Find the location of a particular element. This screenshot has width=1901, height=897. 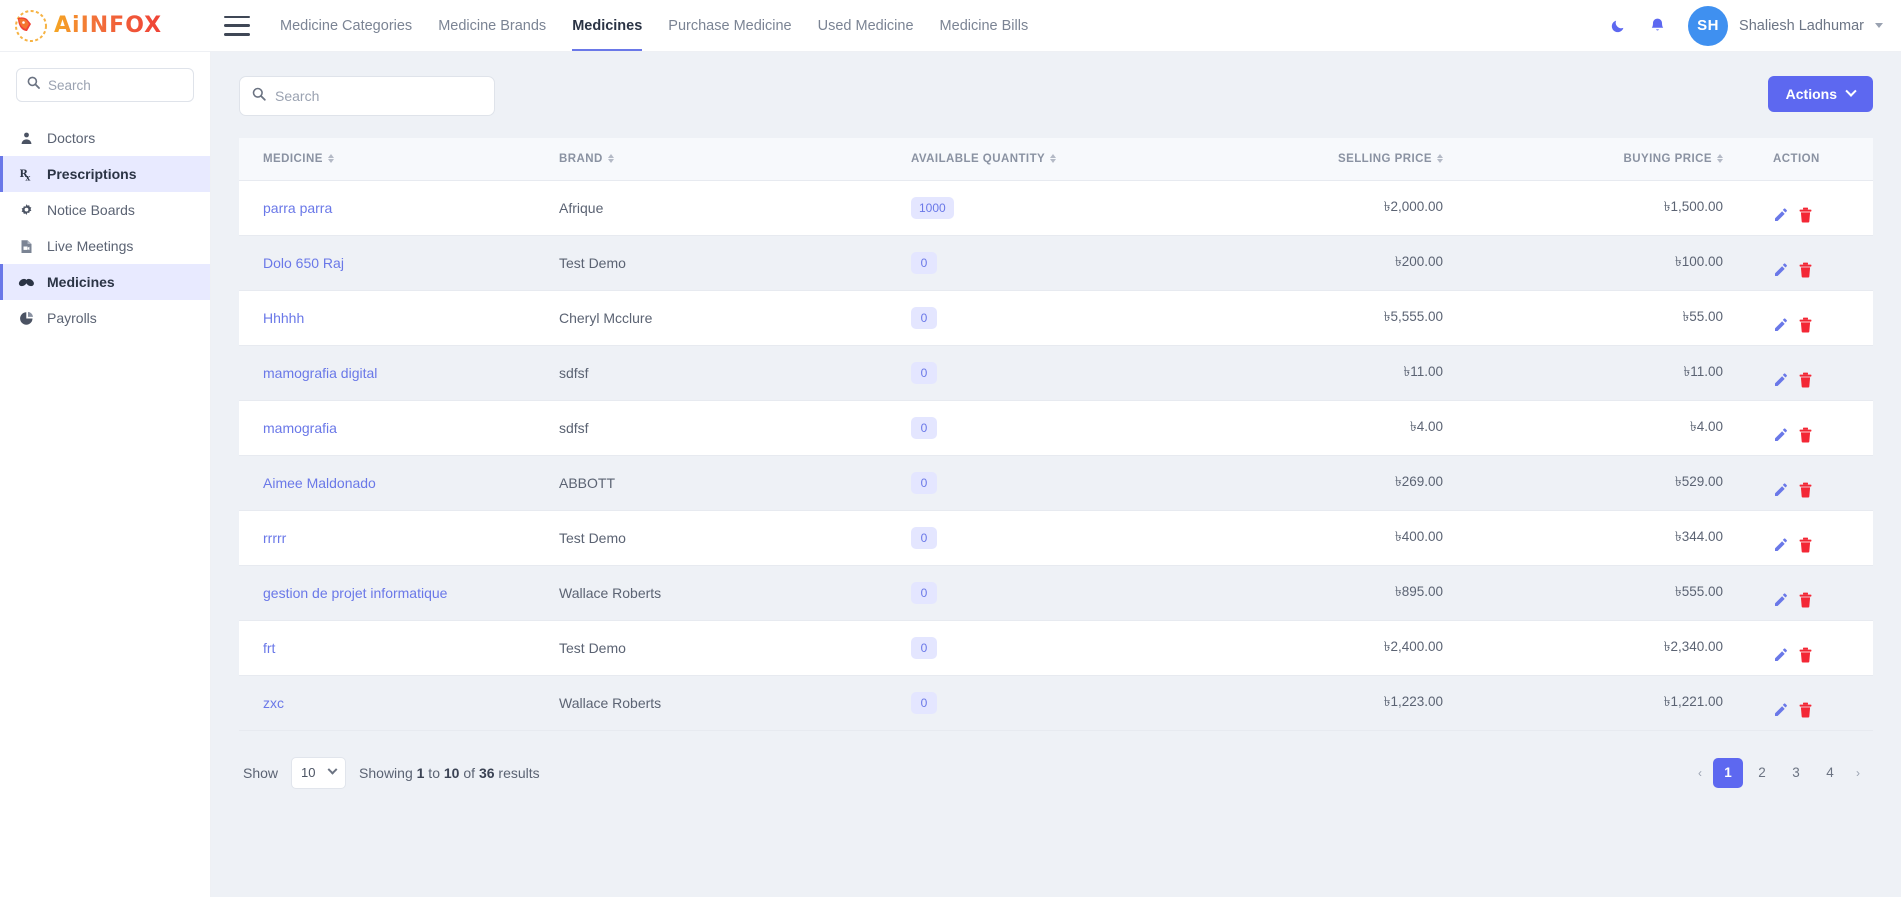

sidebar-item-live-meetings: Live Meetings is located at coordinates (105, 246).